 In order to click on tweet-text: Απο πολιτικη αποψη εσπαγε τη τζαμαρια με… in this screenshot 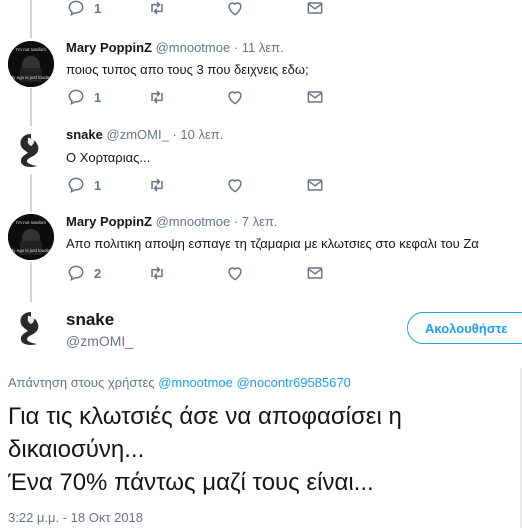, I will do `click(272, 243)`.